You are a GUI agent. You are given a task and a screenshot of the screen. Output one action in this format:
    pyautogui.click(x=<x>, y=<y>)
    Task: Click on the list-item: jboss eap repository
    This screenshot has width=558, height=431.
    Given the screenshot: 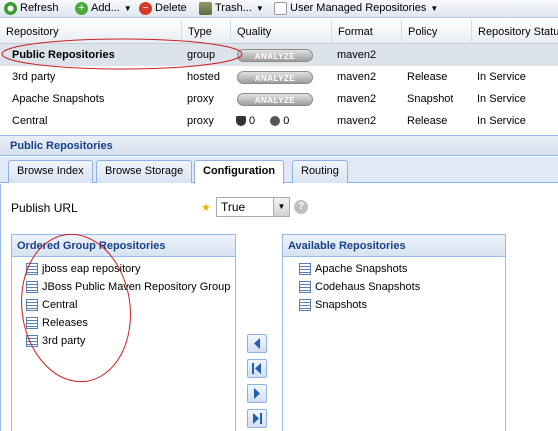 What is the action you would take?
    pyautogui.click(x=123, y=269)
    